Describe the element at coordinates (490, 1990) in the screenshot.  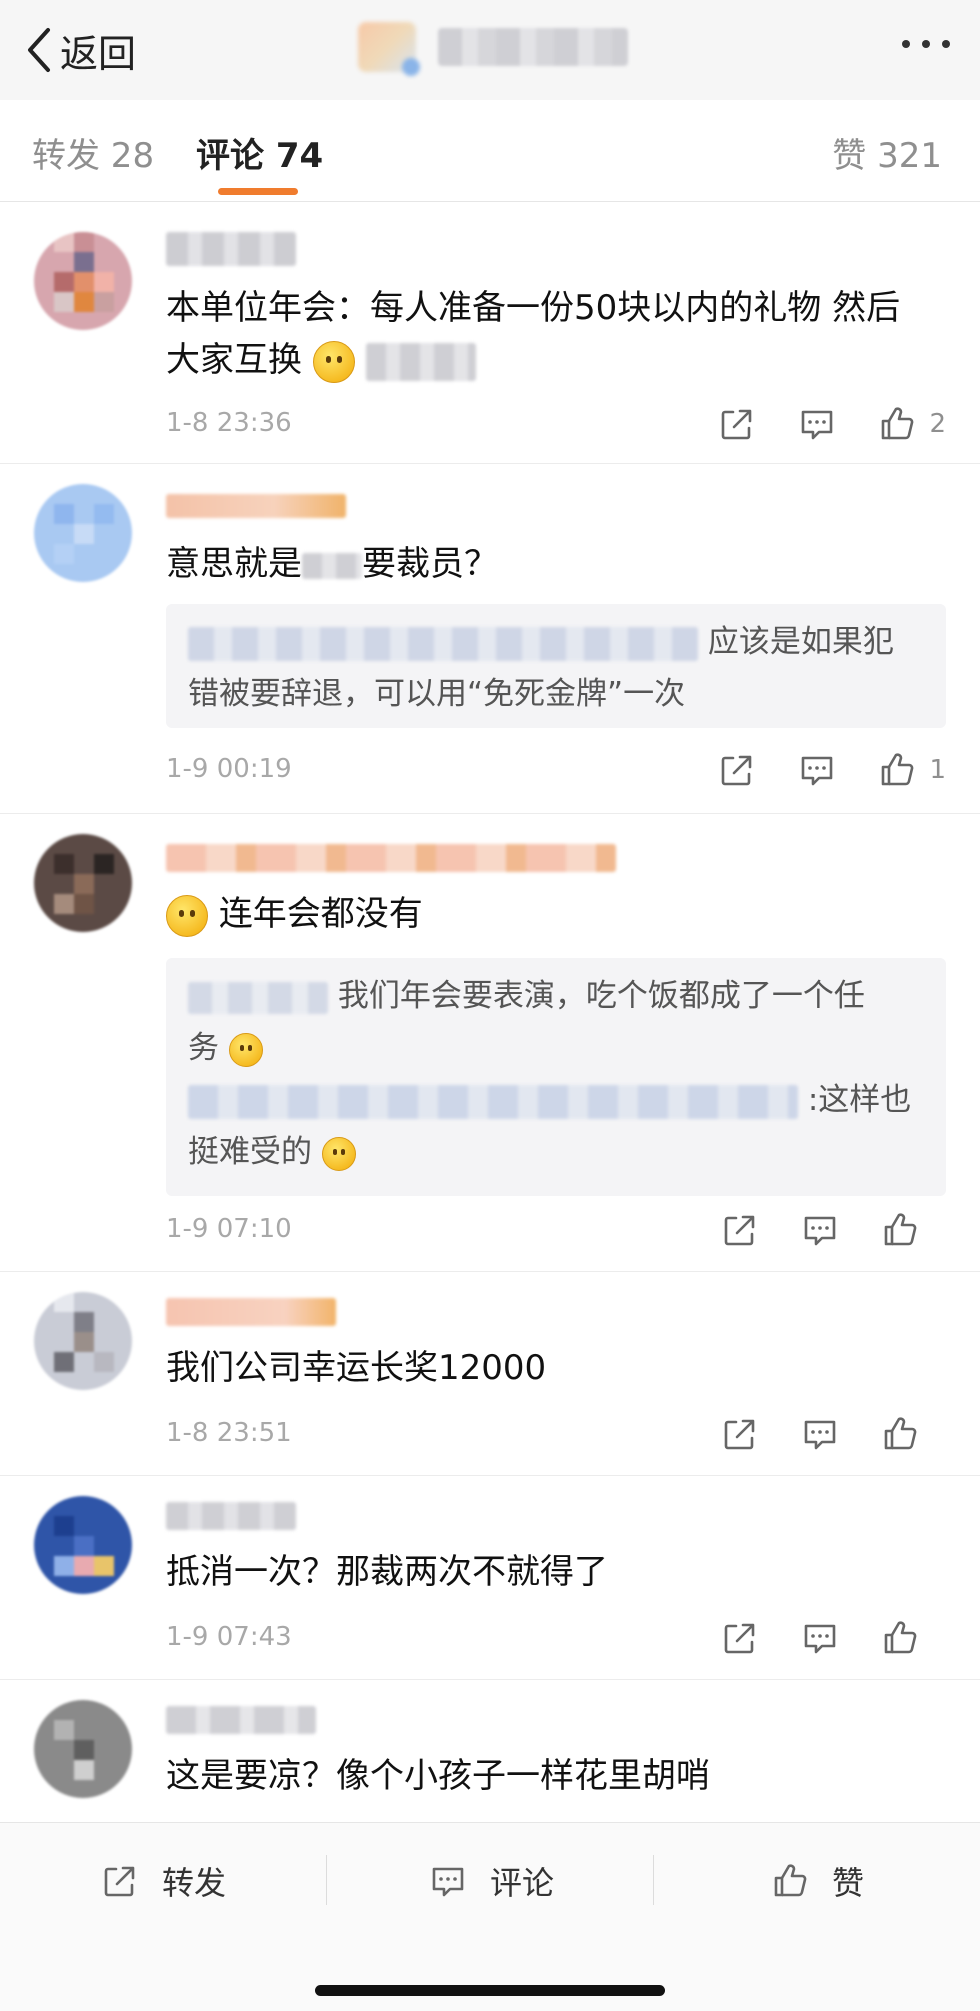
I see `home-indicator` at that location.